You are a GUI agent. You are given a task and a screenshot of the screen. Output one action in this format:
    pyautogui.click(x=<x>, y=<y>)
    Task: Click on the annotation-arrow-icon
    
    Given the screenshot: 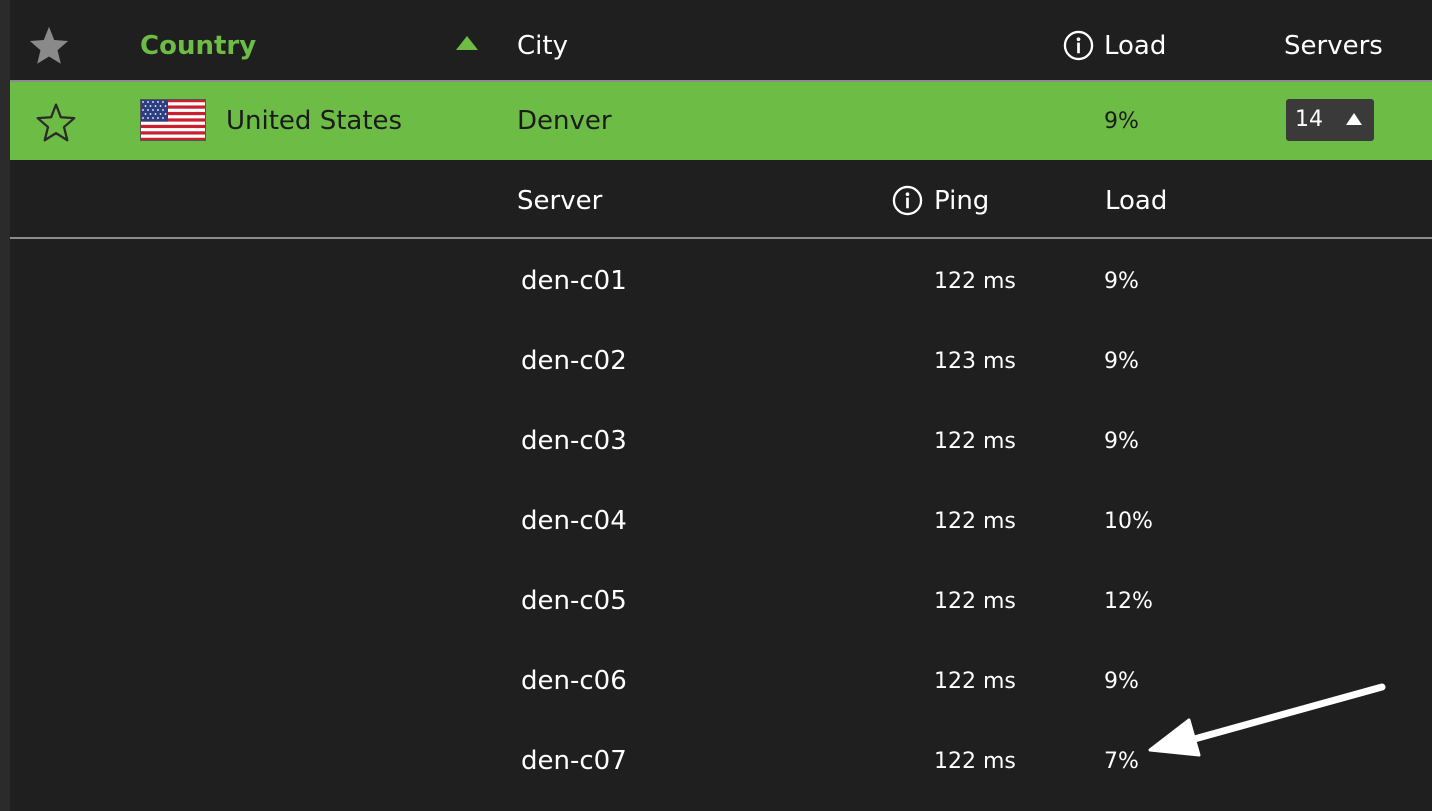 What is the action you would take?
    pyautogui.click(x=1267, y=720)
    